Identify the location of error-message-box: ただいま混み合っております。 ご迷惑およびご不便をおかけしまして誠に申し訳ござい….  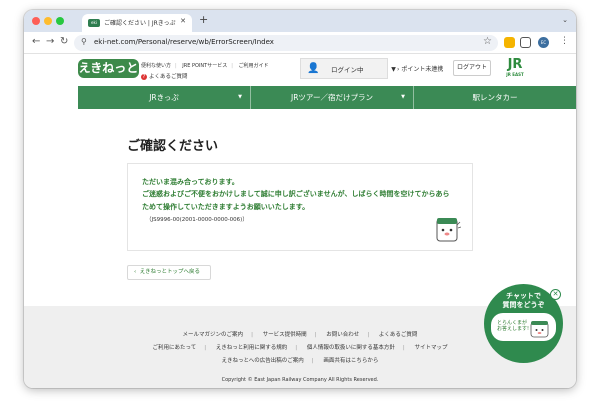
(300, 207).